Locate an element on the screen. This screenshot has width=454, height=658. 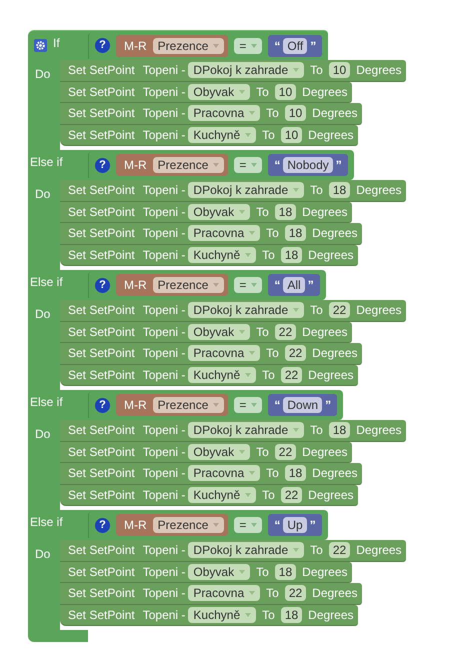
text-value-field: Nobody is located at coordinates (308, 165).